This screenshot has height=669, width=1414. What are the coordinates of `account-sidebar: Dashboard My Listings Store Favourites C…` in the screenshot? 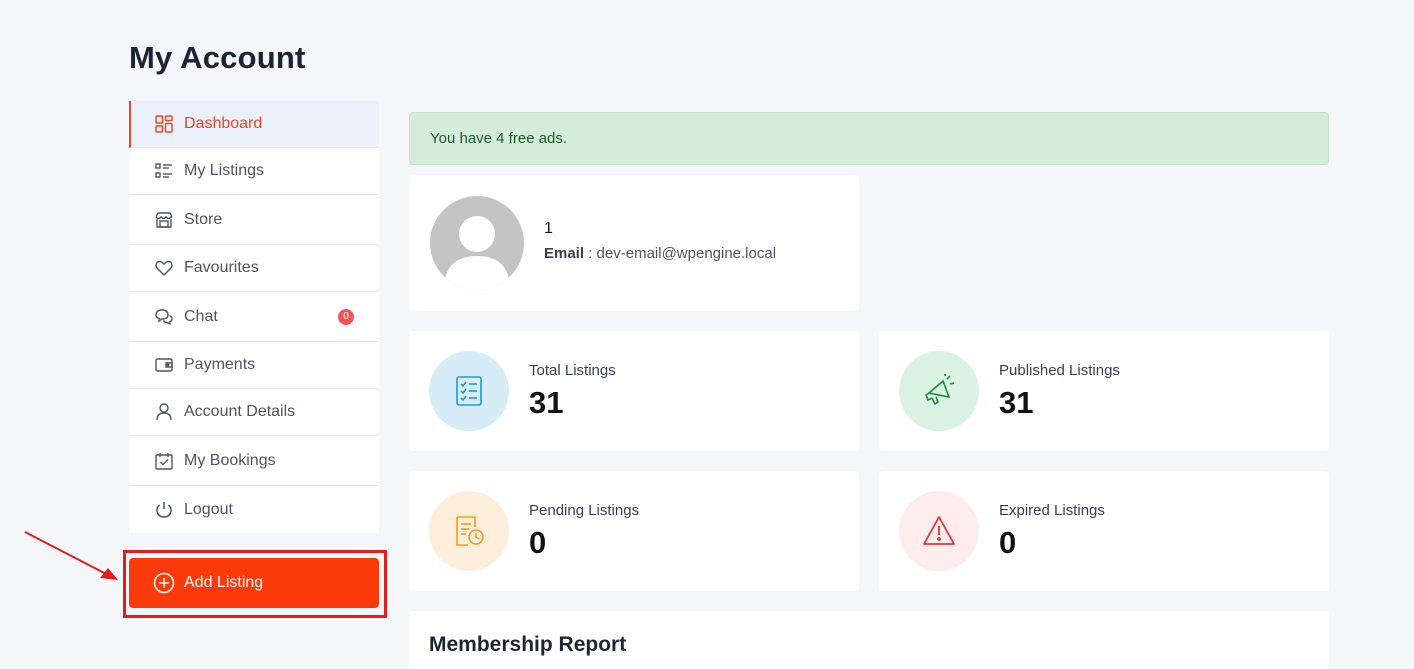 It's located at (254, 317).